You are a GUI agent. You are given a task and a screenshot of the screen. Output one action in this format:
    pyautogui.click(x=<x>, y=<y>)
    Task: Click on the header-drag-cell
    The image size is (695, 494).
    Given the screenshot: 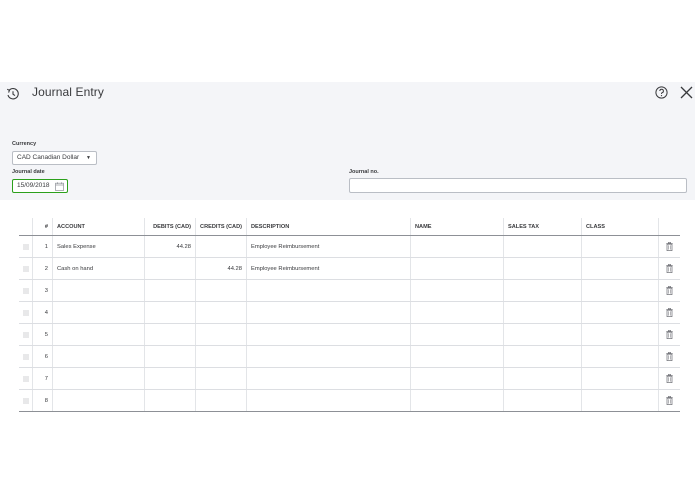 What is the action you would take?
    pyautogui.click(x=26, y=226)
    